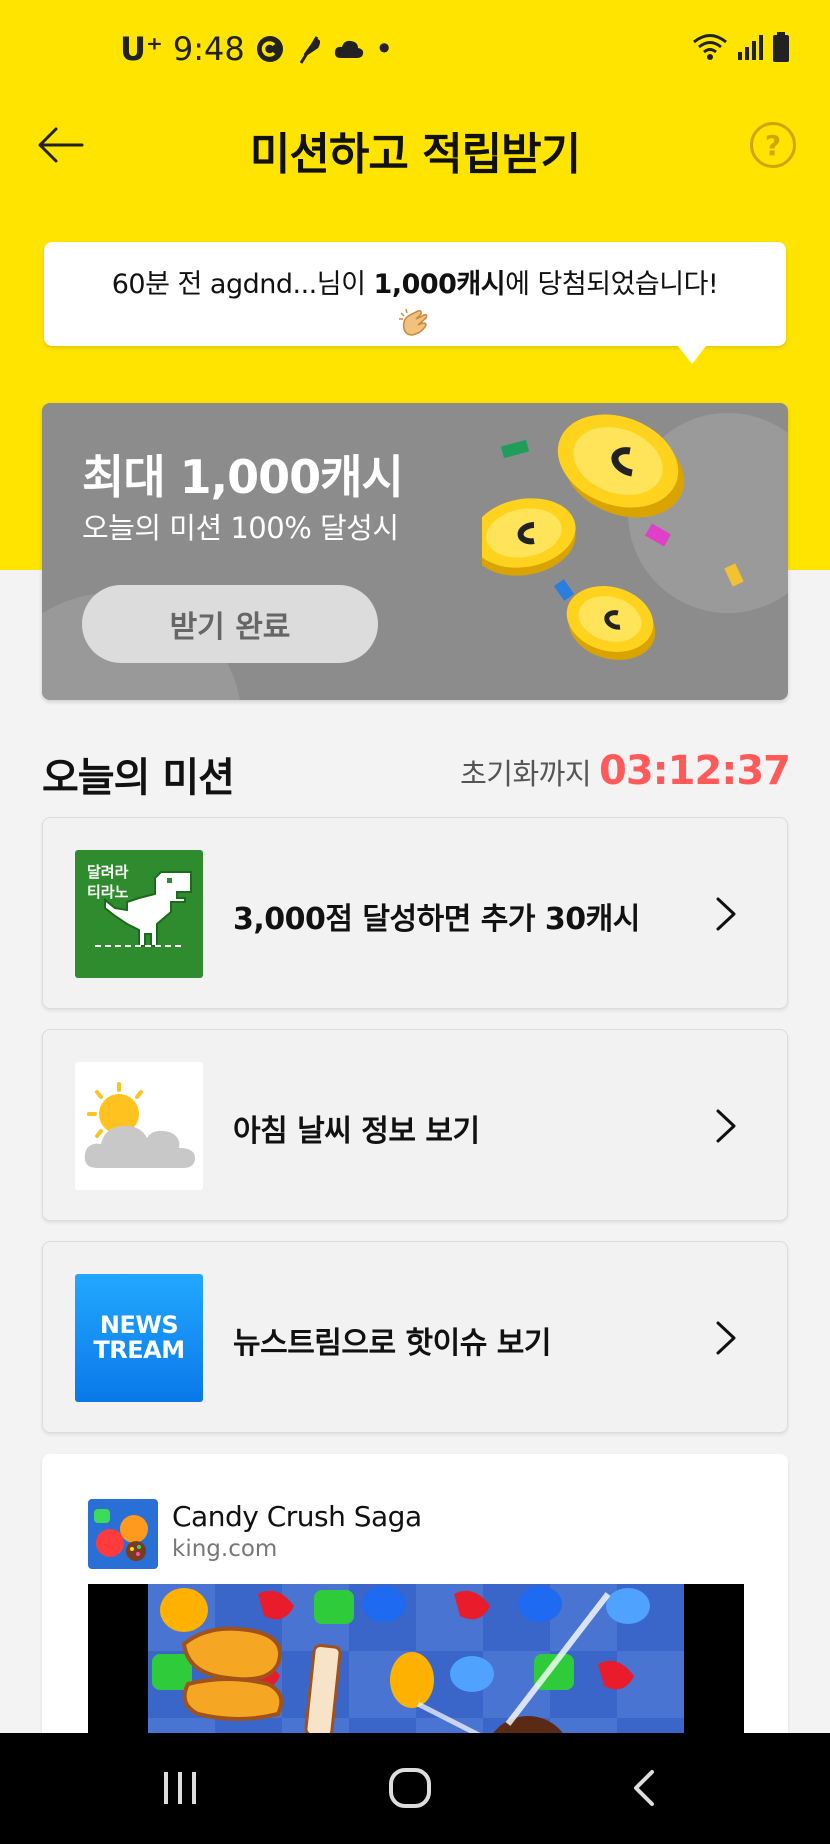 The width and height of the screenshot is (830, 1844). I want to click on back-chevron-icon, so click(644, 1788).